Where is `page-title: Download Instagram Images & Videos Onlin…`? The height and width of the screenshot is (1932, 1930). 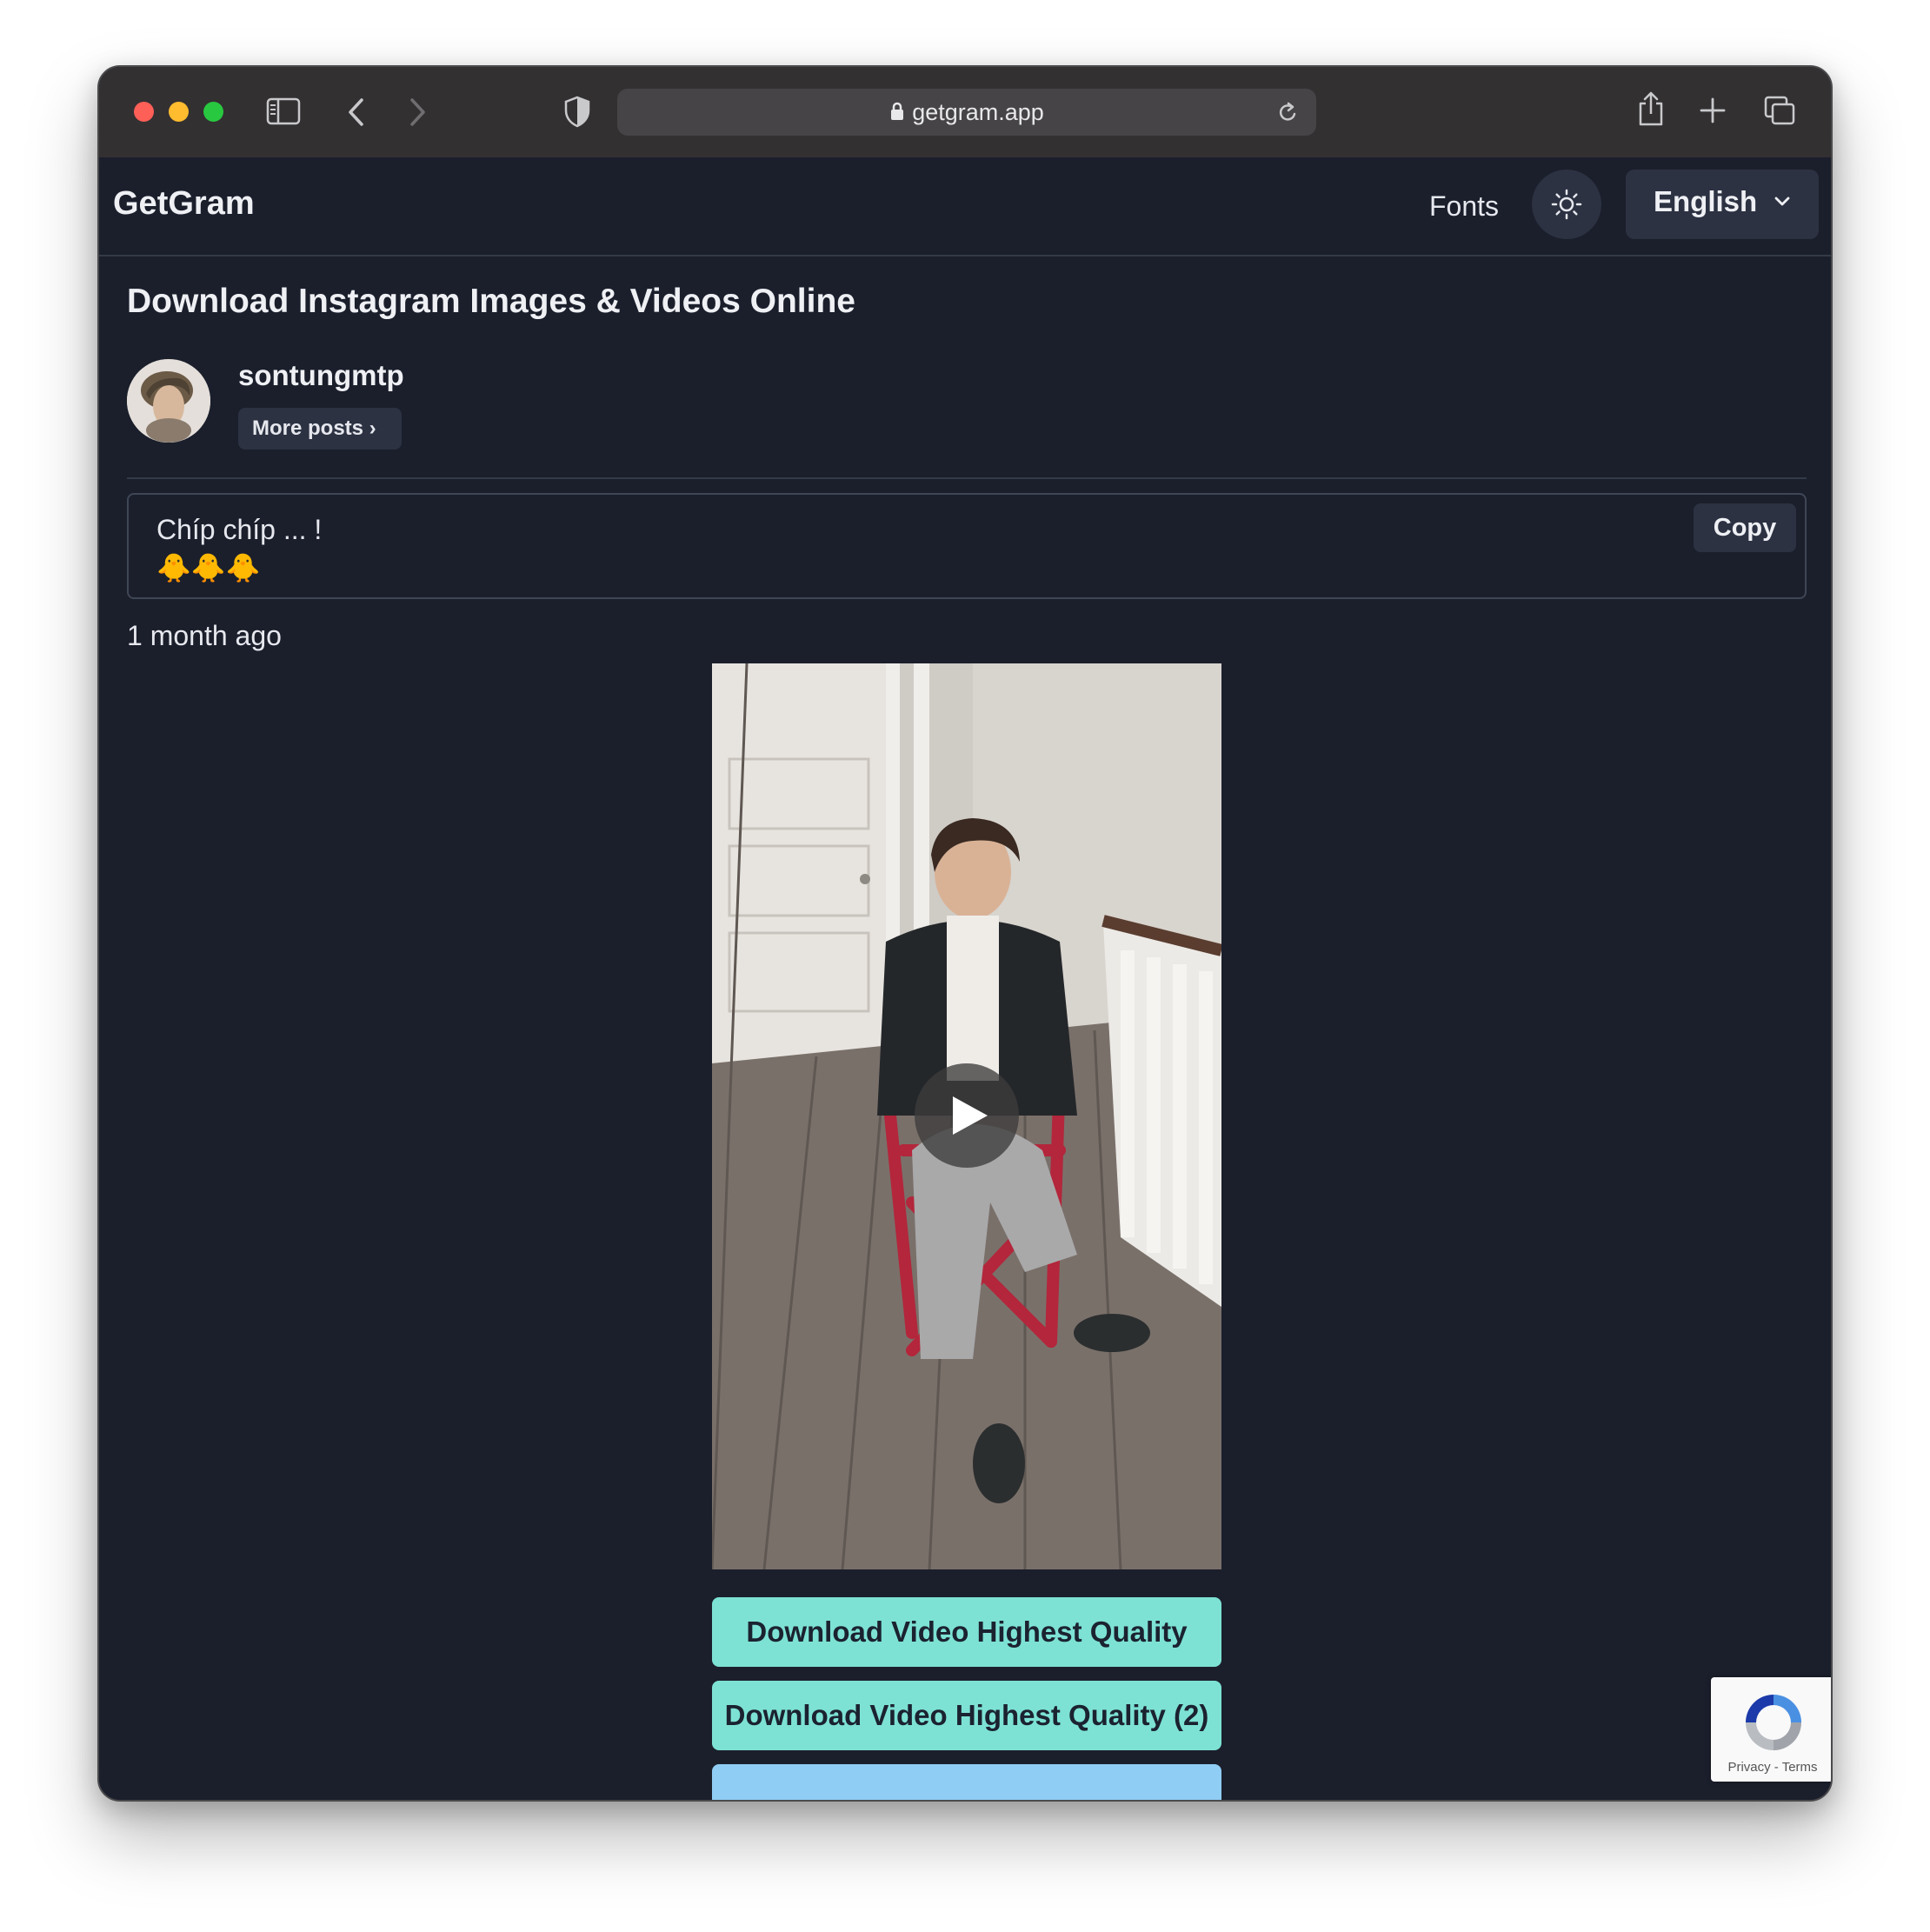 page-title: Download Instagram Images & Videos Onlin… is located at coordinates (491, 302).